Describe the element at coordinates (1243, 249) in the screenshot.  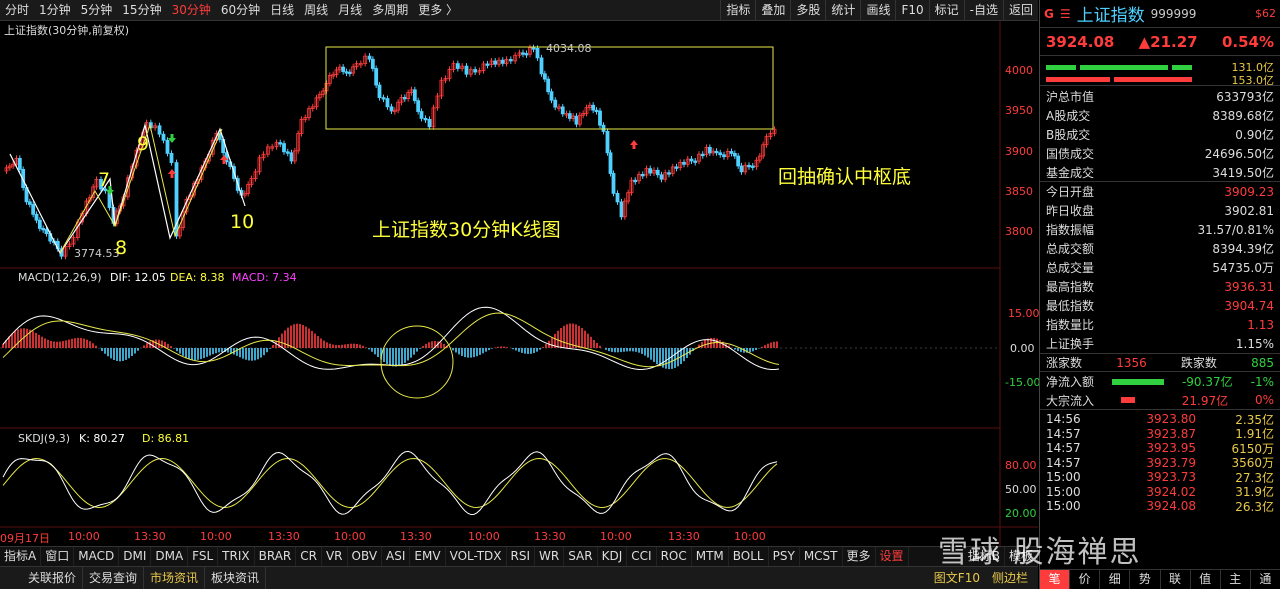
I see `stat-value: 8394.39亿` at that location.